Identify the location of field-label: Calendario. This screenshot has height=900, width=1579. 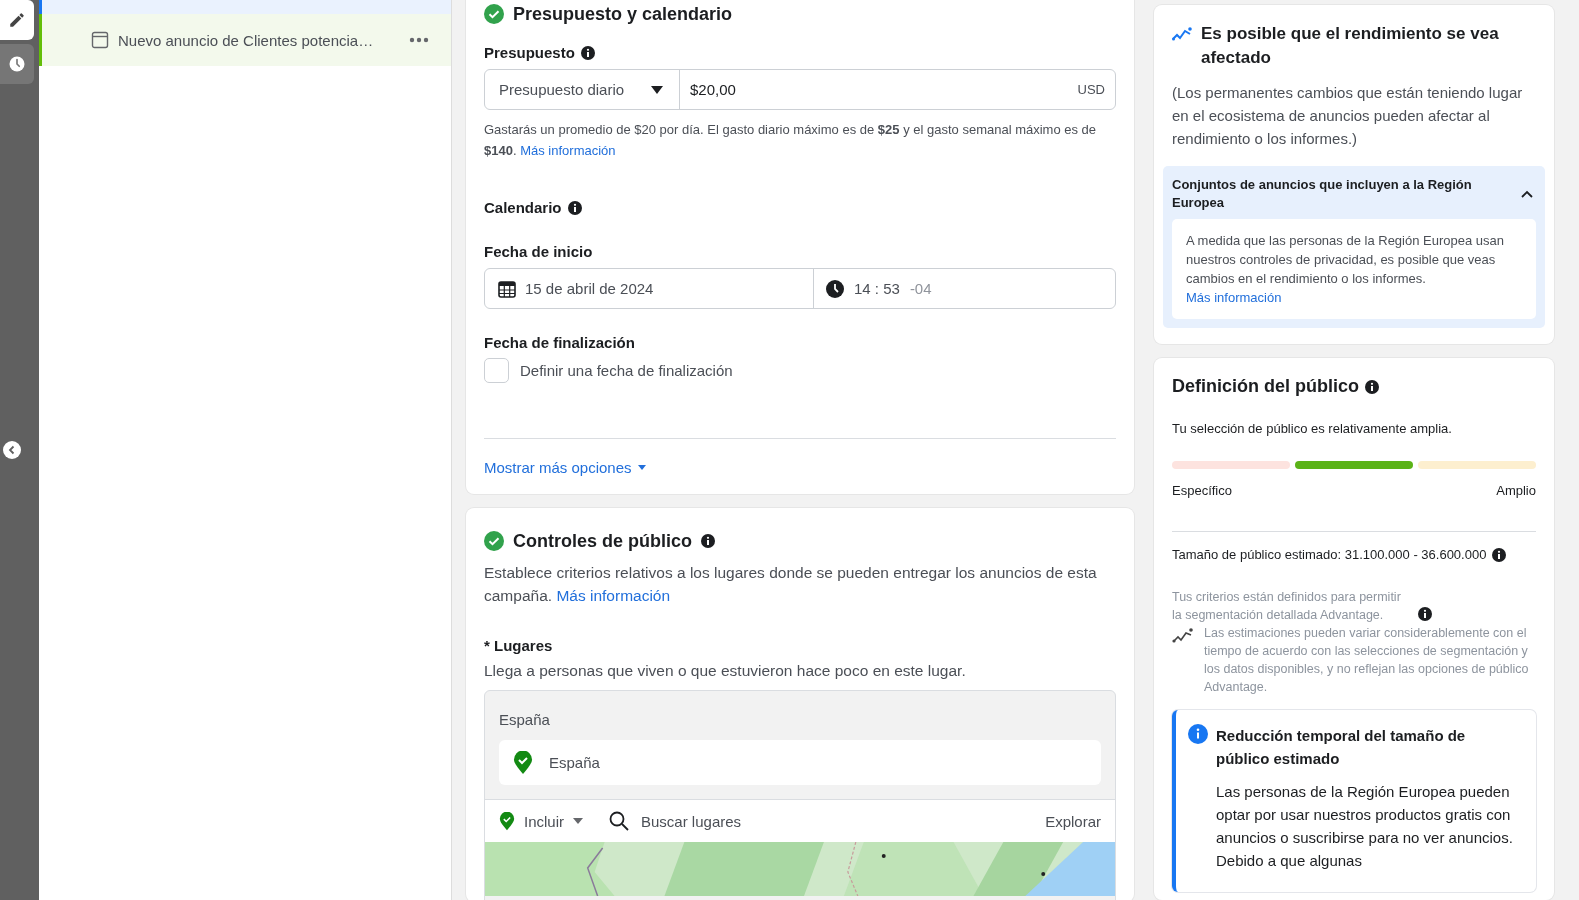
(523, 207).